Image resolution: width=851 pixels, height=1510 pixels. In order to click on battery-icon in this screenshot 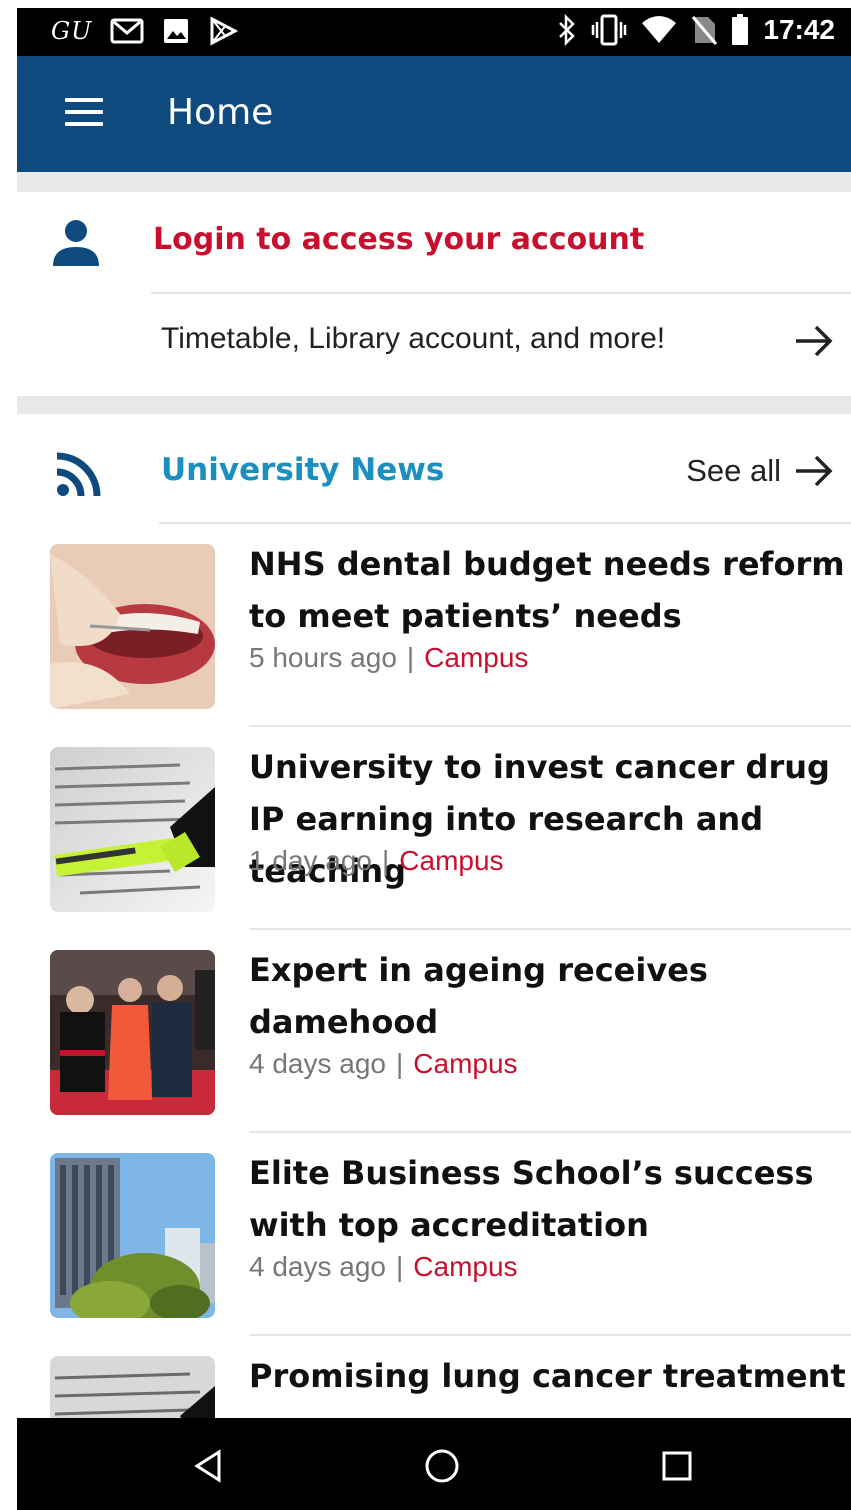, I will do `click(740, 29)`.